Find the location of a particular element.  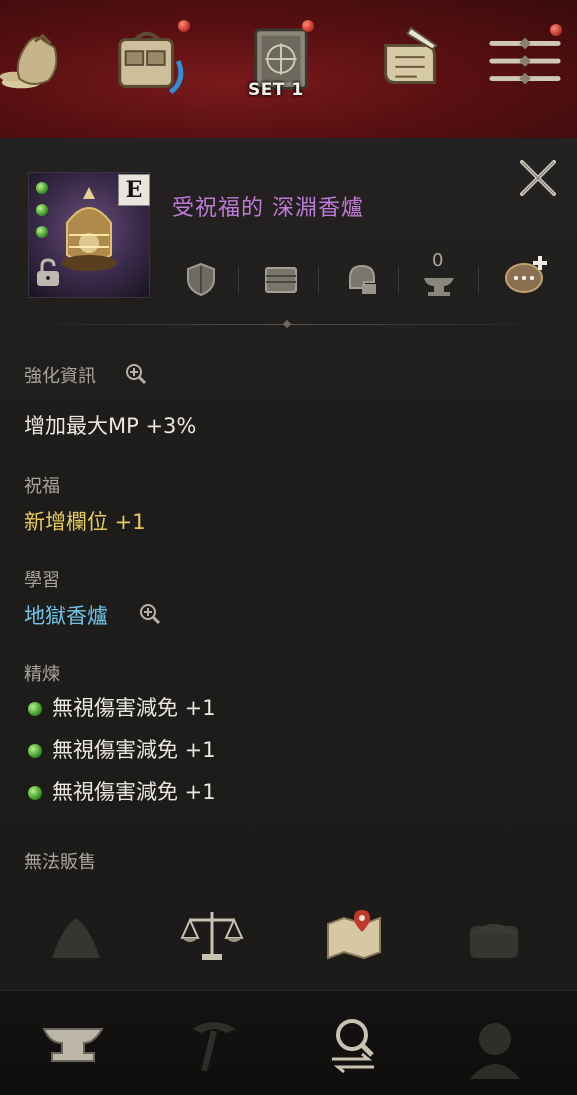

helmet-swap-icon is located at coordinates (361, 279).